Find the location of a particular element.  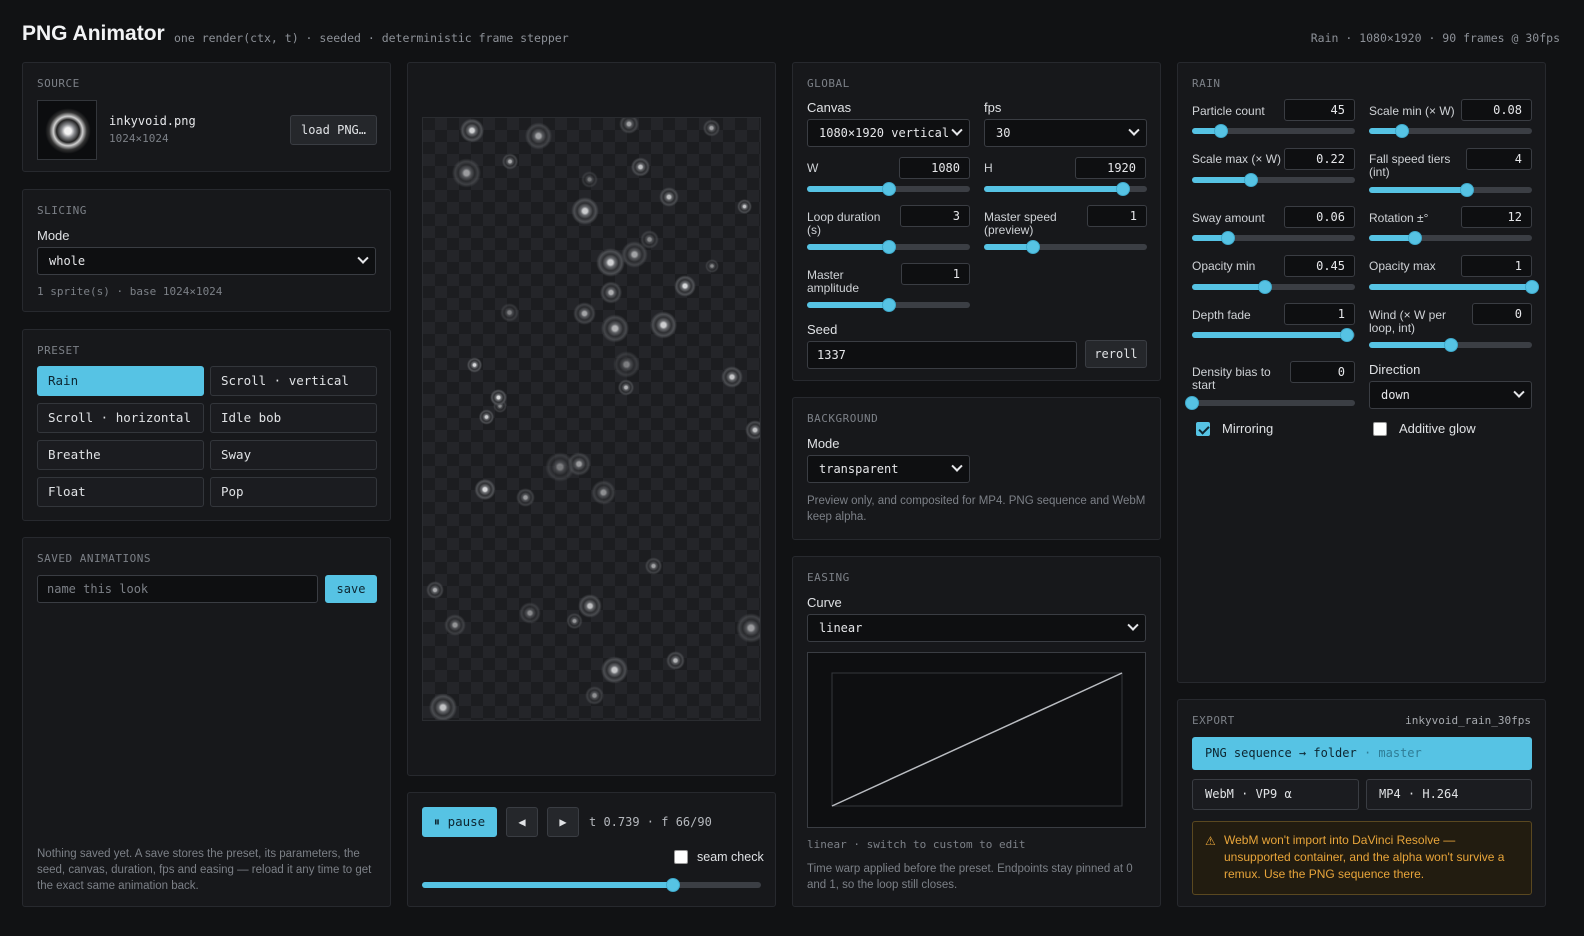

easing-title: EASING is located at coordinates (828, 577).